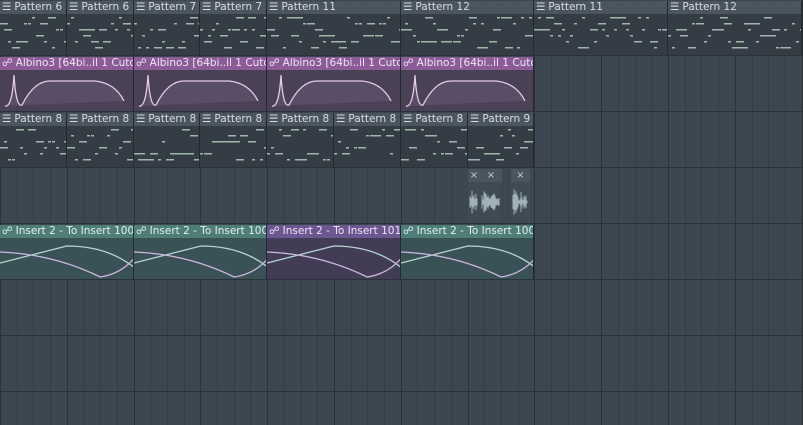 This screenshot has height=425, width=803. I want to click on clip-label: Pattern 12, so click(709, 7).